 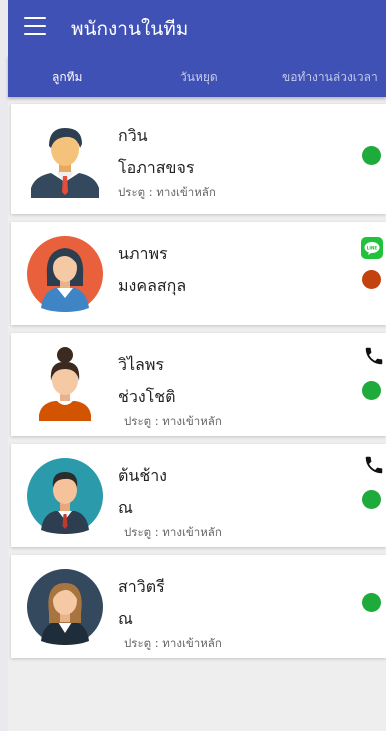 I want to click on member-last-name: ช่วงโชติ, so click(x=147, y=396).